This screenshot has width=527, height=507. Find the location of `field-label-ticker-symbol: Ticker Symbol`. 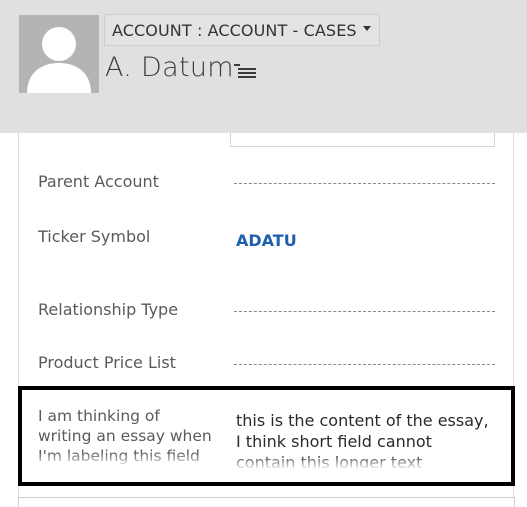

field-label-ticker-symbol: Ticker Symbol is located at coordinates (94, 236).